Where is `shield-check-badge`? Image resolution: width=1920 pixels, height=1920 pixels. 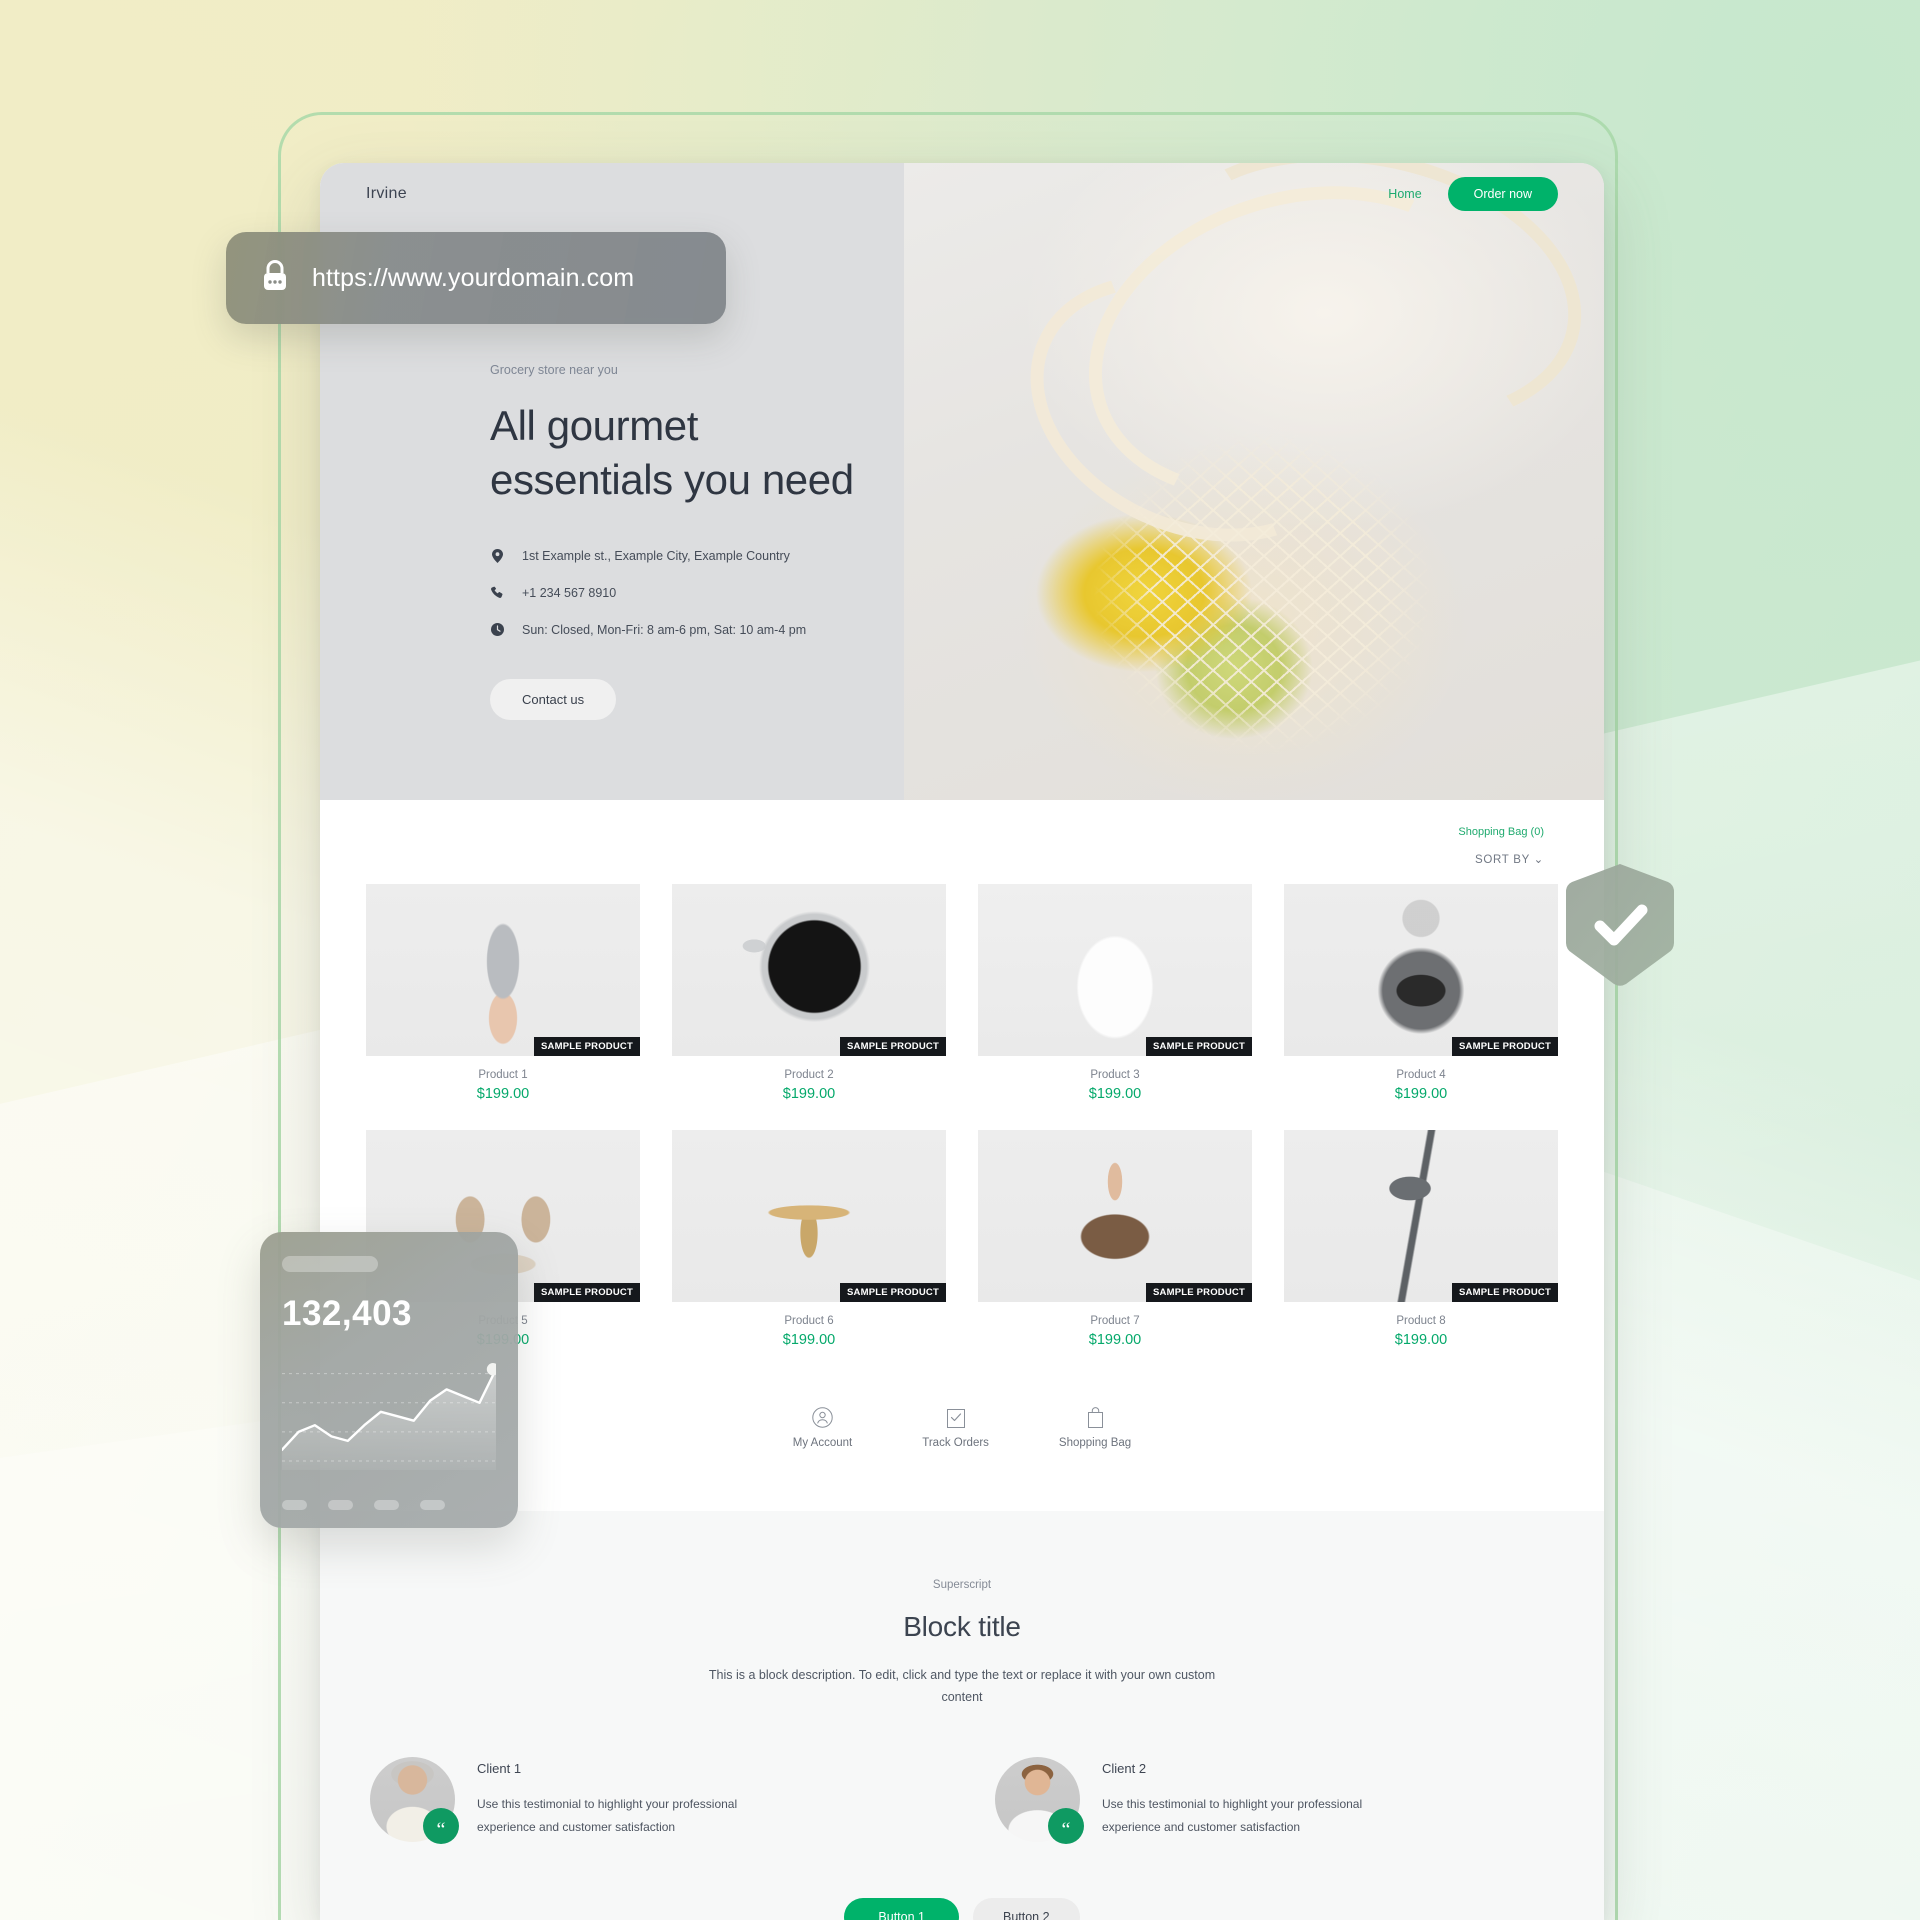 shield-check-badge is located at coordinates (1620, 926).